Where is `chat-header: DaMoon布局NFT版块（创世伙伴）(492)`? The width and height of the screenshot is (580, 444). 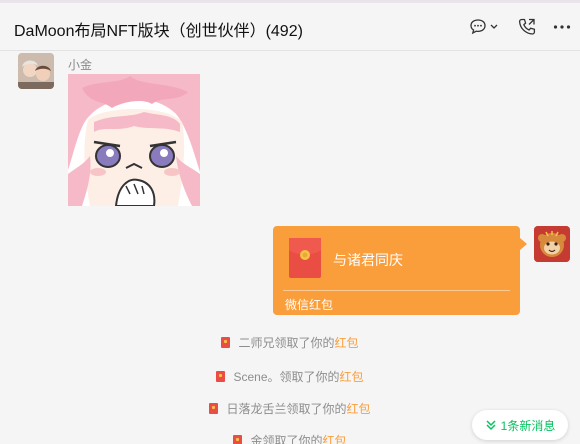
chat-header: DaMoon布局NFT版块（创世伙伴）(492) is located at coordinates (290, 27).